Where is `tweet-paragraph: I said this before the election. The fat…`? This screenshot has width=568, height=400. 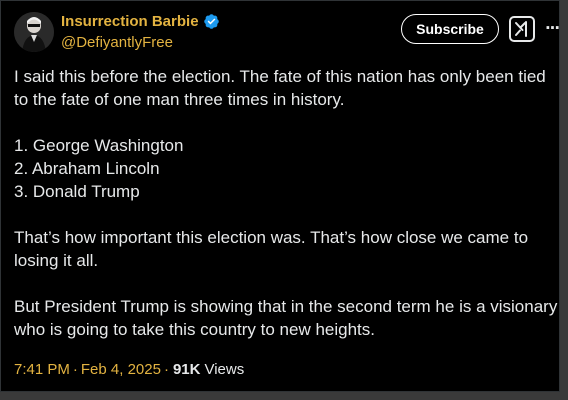
tweet-paragraph: I said this before the election. The fat… is located at coordinates (280, 88).